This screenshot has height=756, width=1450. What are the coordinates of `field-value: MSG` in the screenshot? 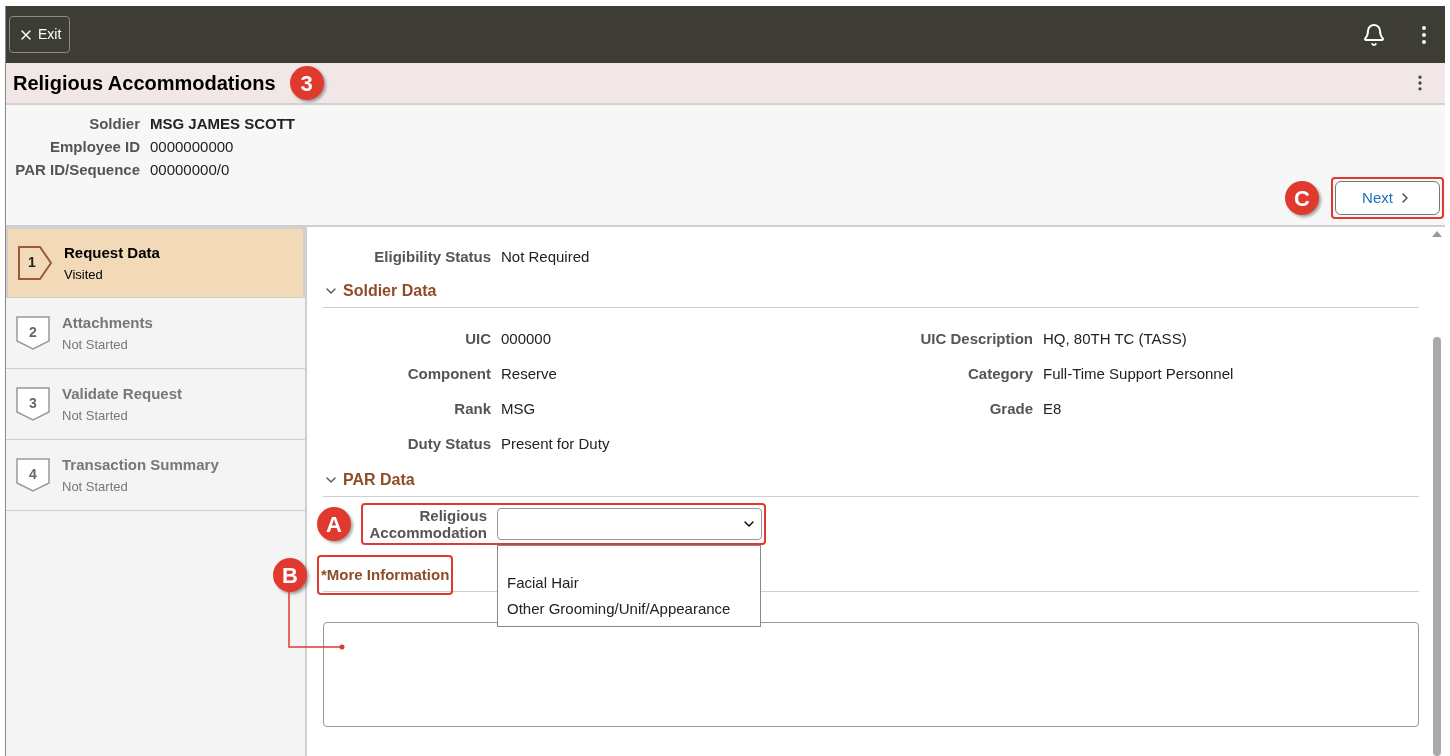 It's located at (518, 409).